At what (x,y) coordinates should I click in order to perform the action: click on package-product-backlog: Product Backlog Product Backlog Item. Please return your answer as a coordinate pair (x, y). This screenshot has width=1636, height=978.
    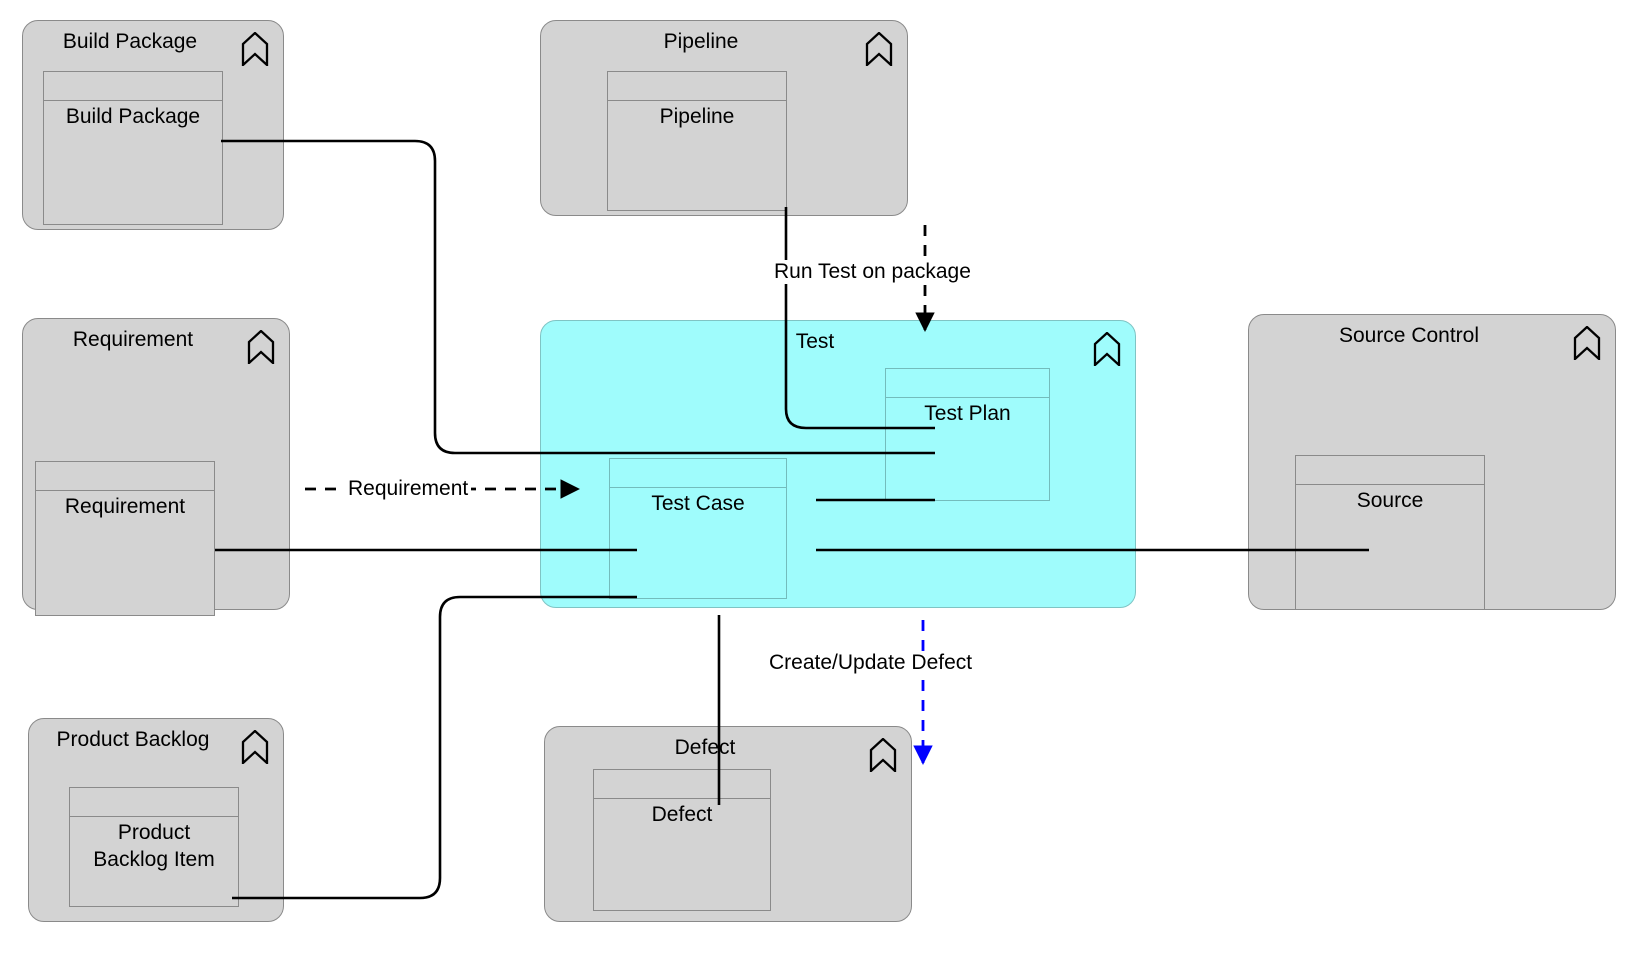
    Looking at the image, I should click on (156, 820).